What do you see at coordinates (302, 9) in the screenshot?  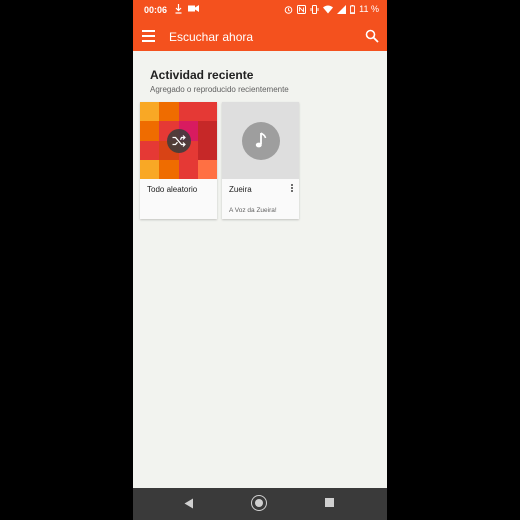 I see `nfc-icon` at bounding box center [302, 9].